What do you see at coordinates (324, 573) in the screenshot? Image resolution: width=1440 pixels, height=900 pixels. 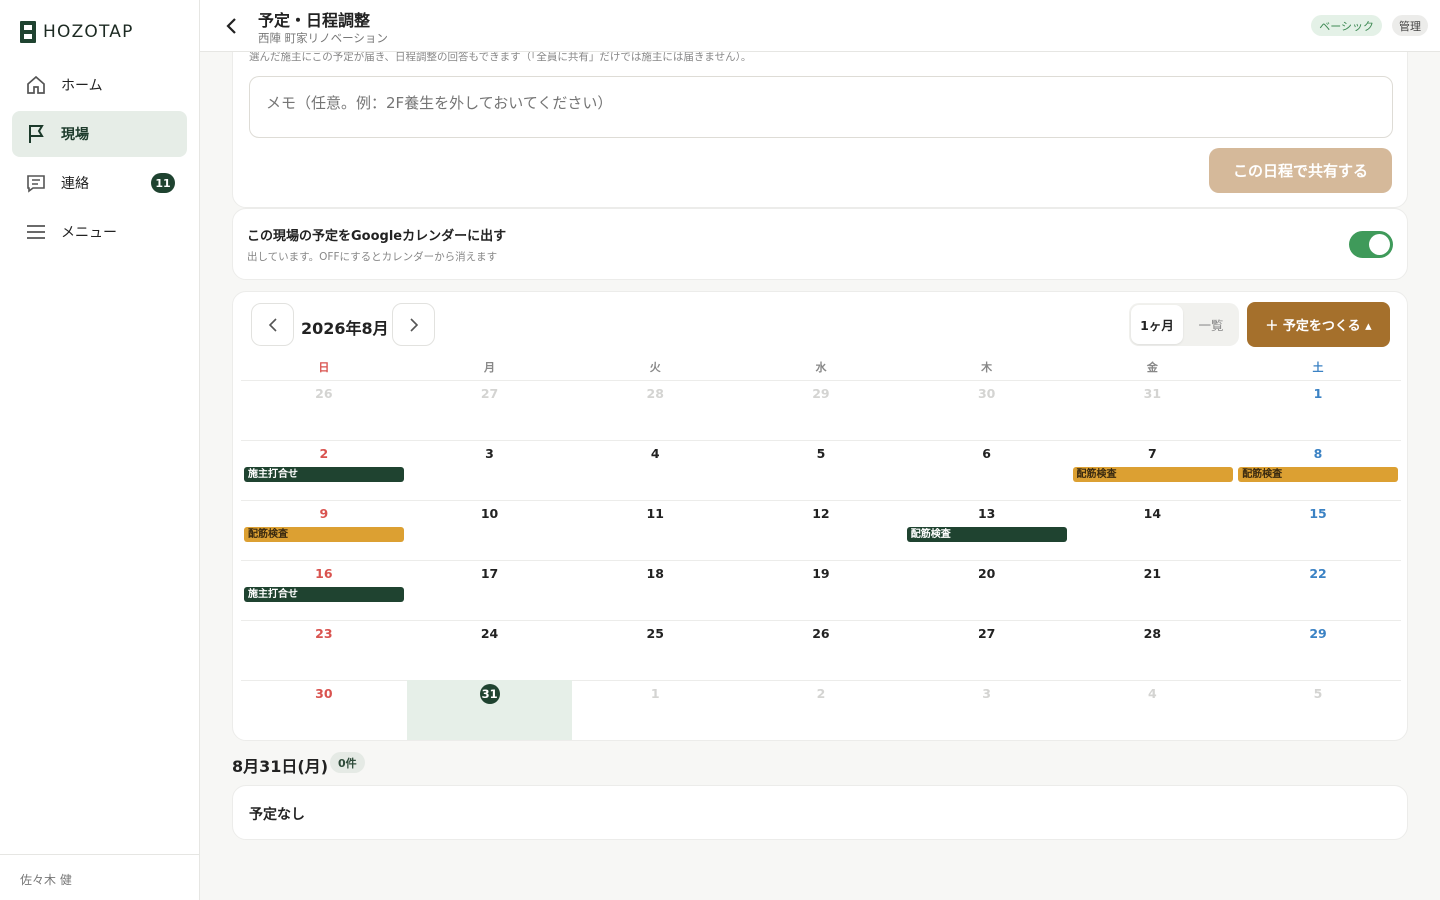 I see `day-number: 16` at bounding box center [324, 573].